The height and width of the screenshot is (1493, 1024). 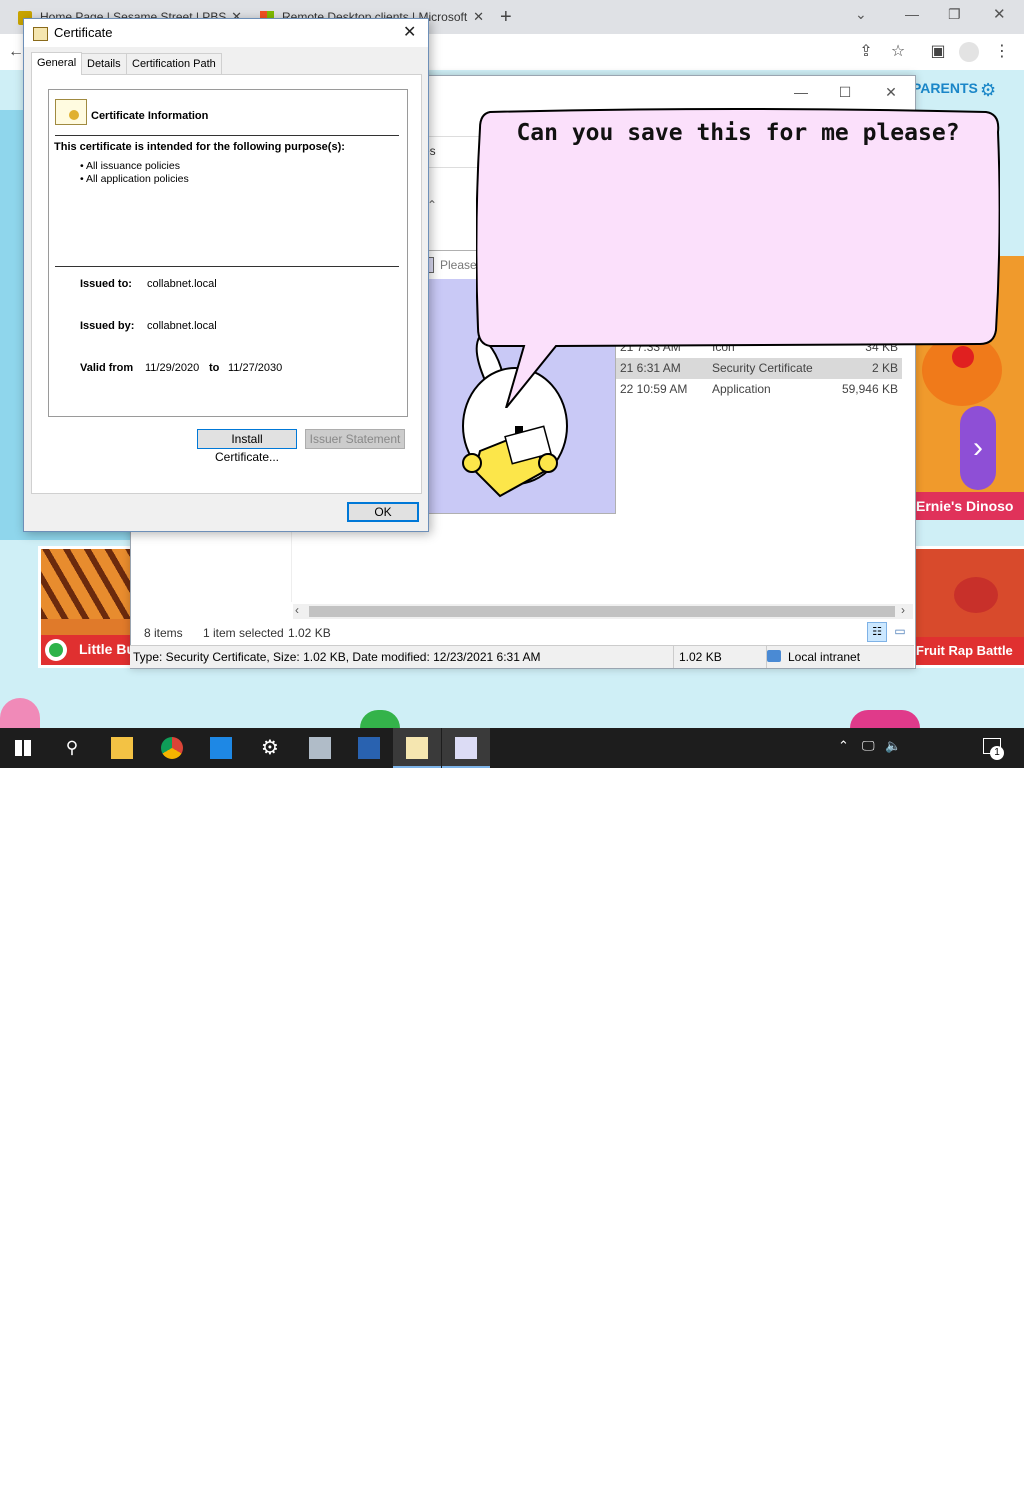 I want to click on valid-from-value: 11/29/2020, so click(x=172, y=368).